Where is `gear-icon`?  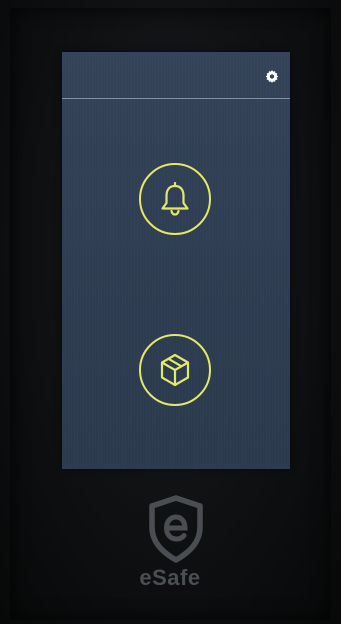
gear-icon is located at coordinates (272, 76).